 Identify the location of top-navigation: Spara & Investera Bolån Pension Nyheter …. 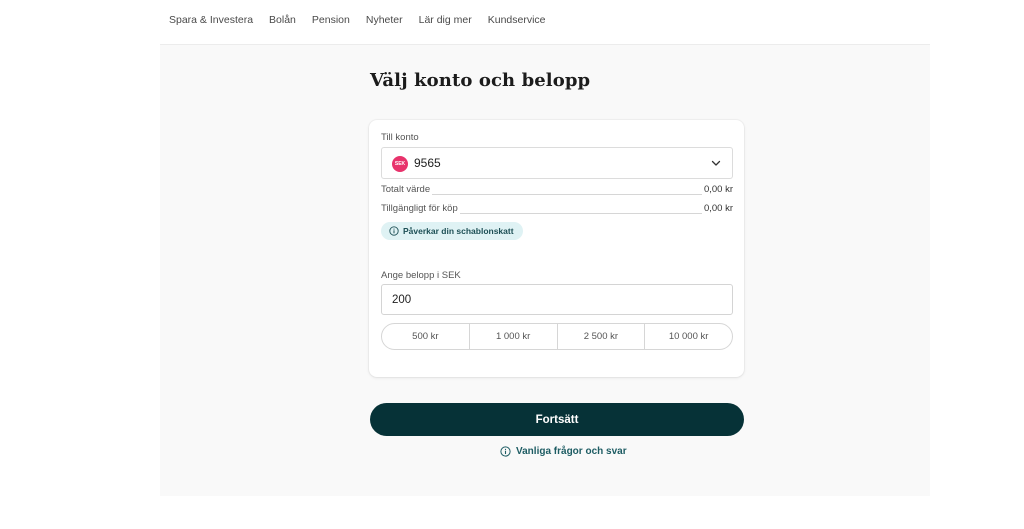
(512, 22).